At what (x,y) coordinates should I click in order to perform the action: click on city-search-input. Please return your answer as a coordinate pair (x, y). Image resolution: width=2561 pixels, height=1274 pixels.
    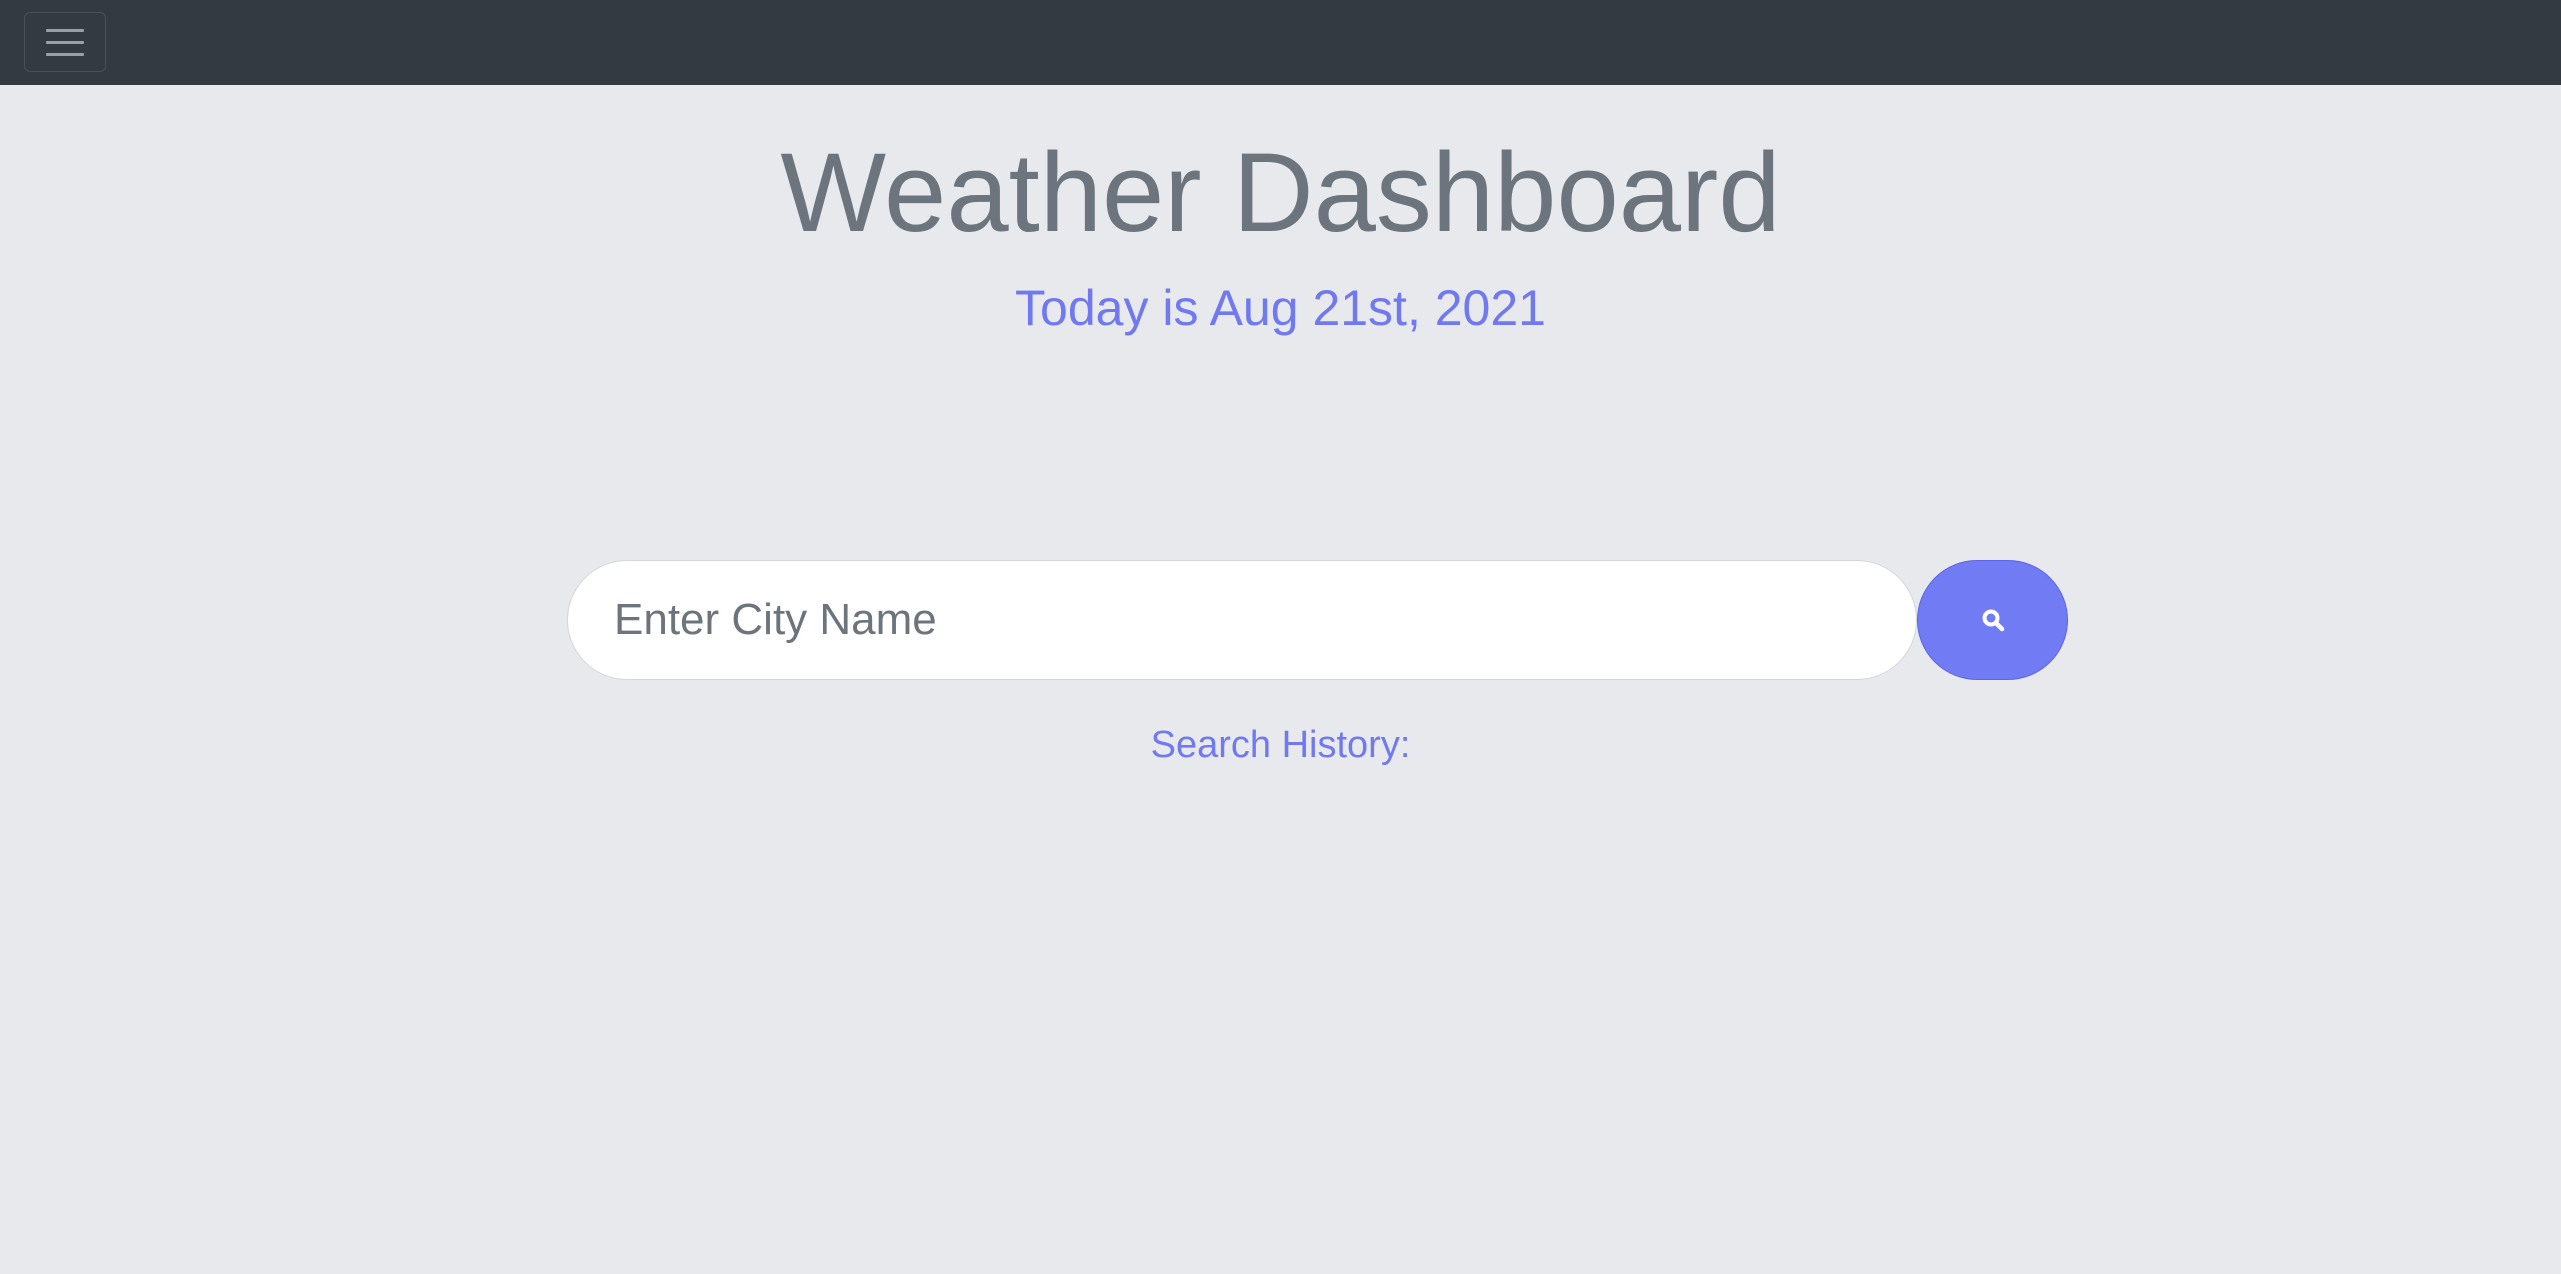
    Looking at the image, I should click on (1242, 620).